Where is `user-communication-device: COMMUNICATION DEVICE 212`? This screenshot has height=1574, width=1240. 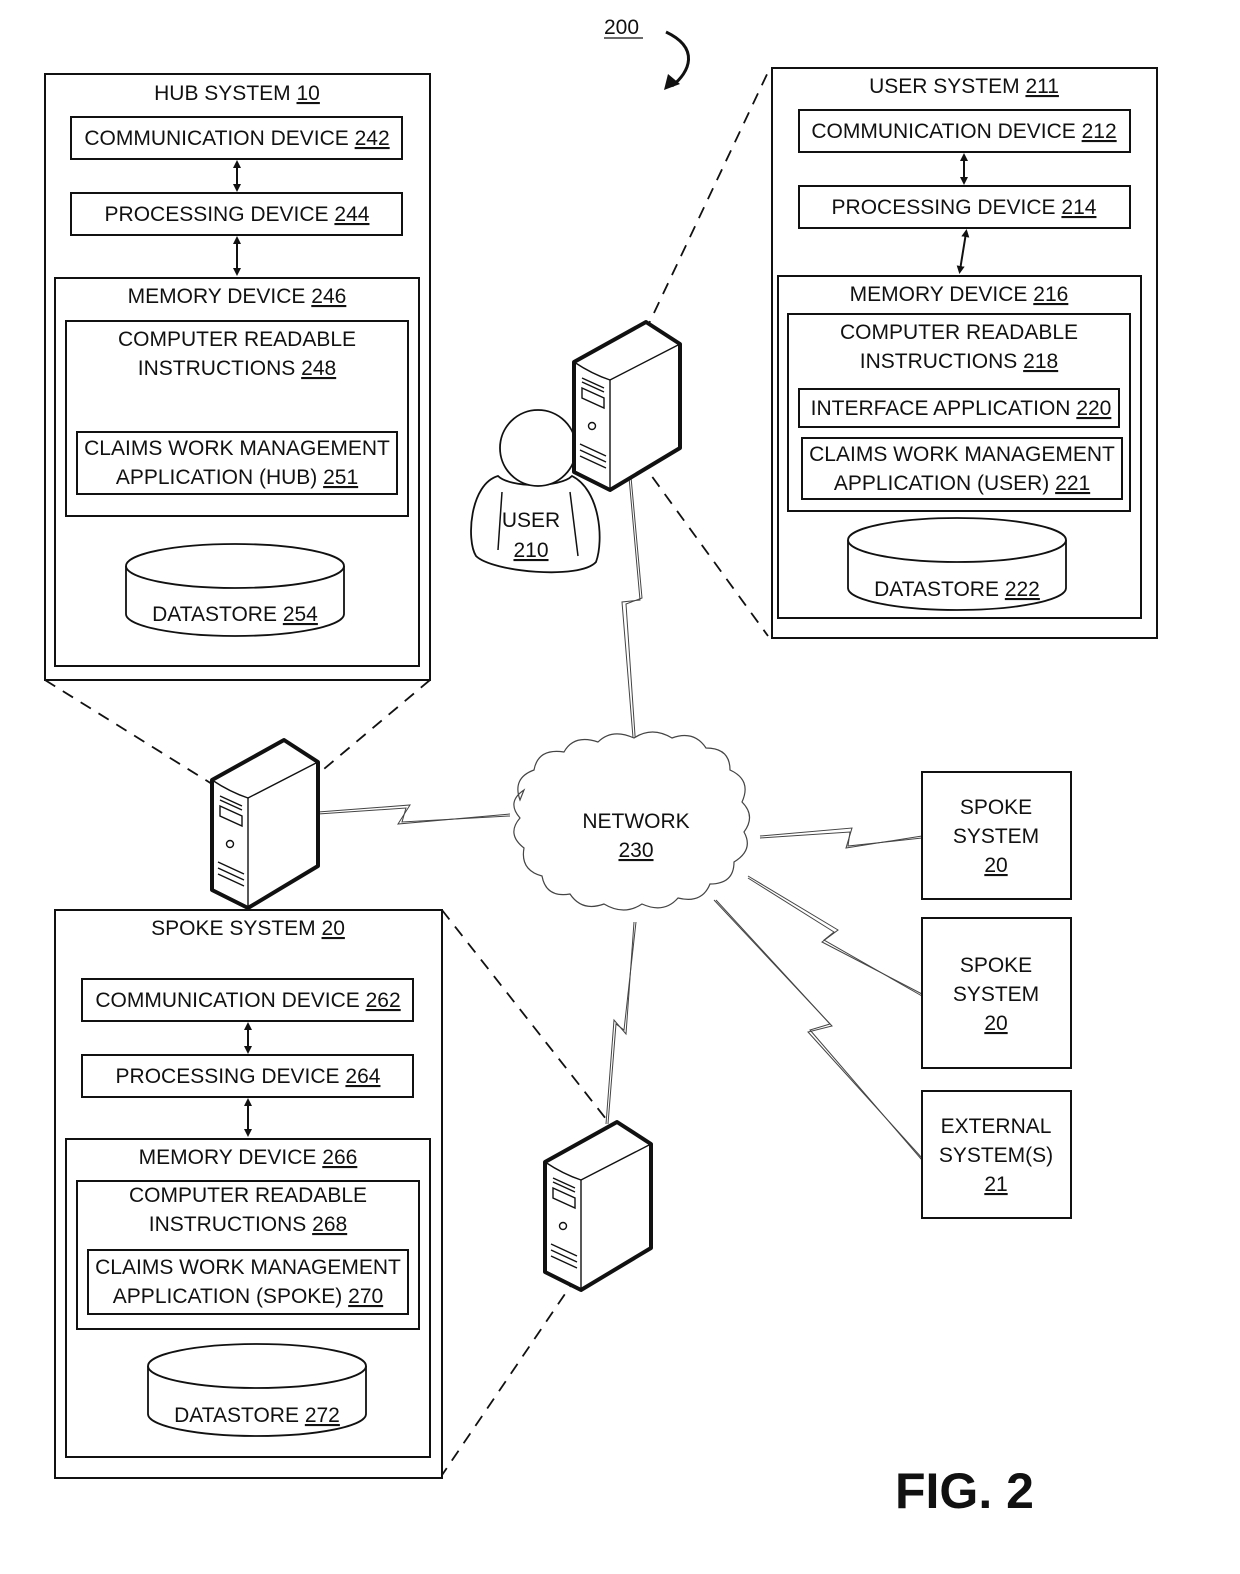 user-communication-device: COMMUNICATION DEVICE 212 is located at coordinates (964, 131).